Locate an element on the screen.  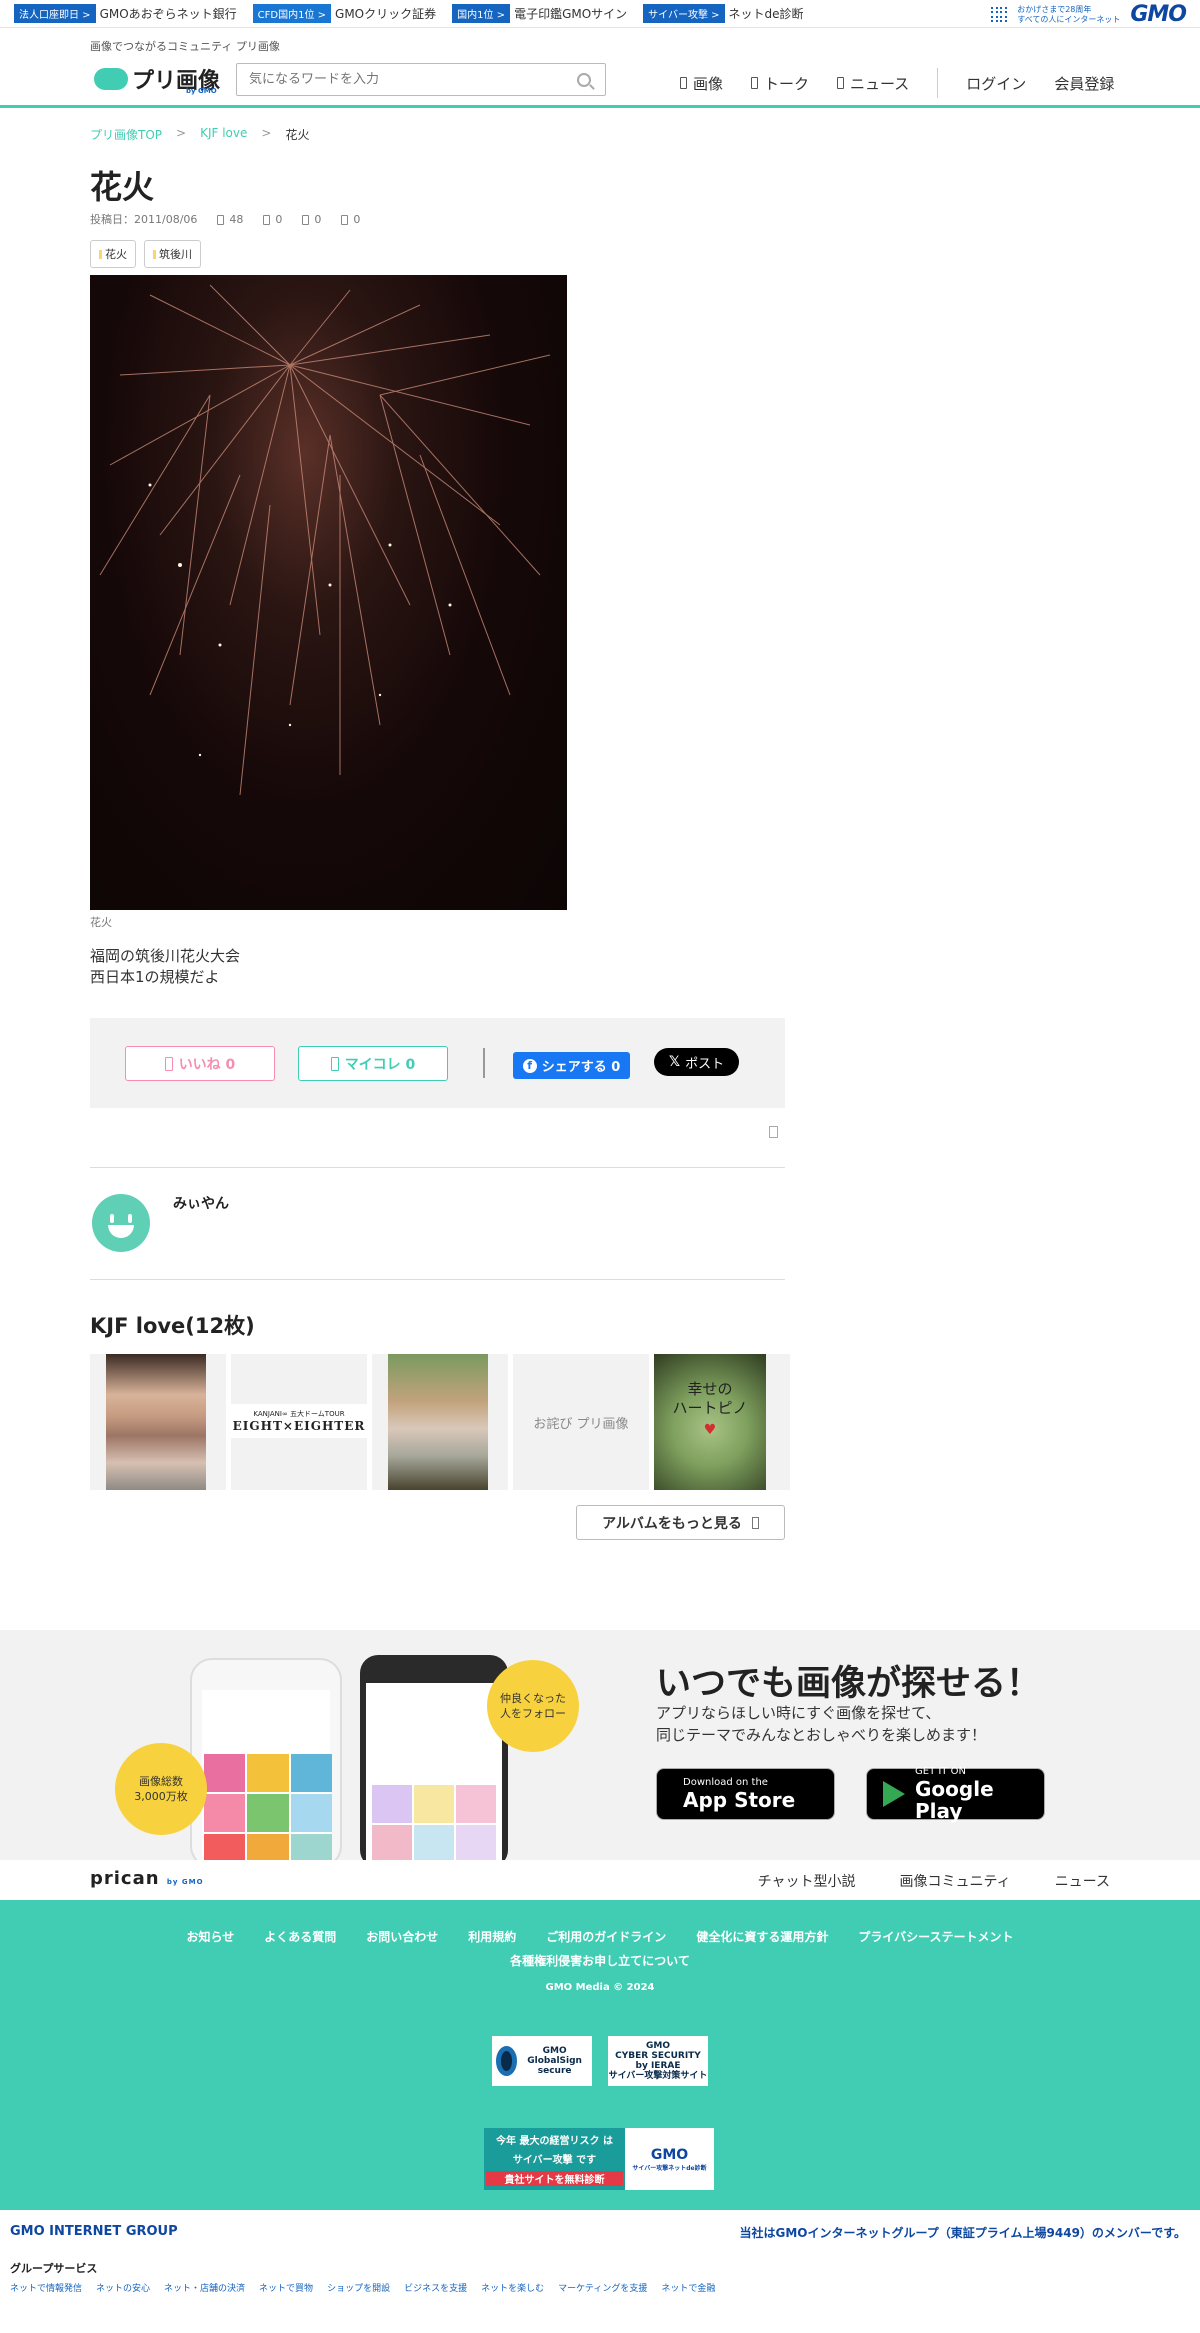
register-link: 会員登録 is located at coordinates (1084, 83).